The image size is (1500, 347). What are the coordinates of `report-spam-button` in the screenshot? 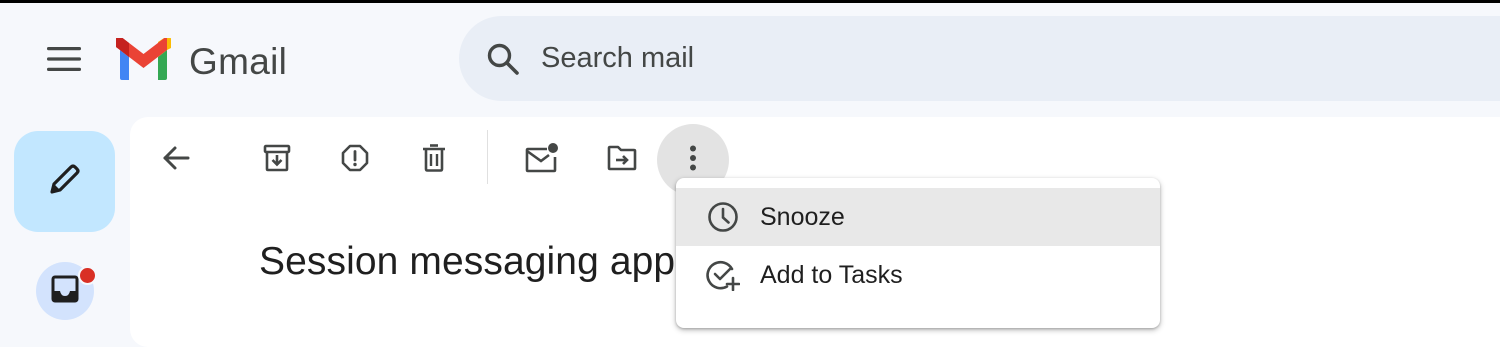 It's located at (355, 160).